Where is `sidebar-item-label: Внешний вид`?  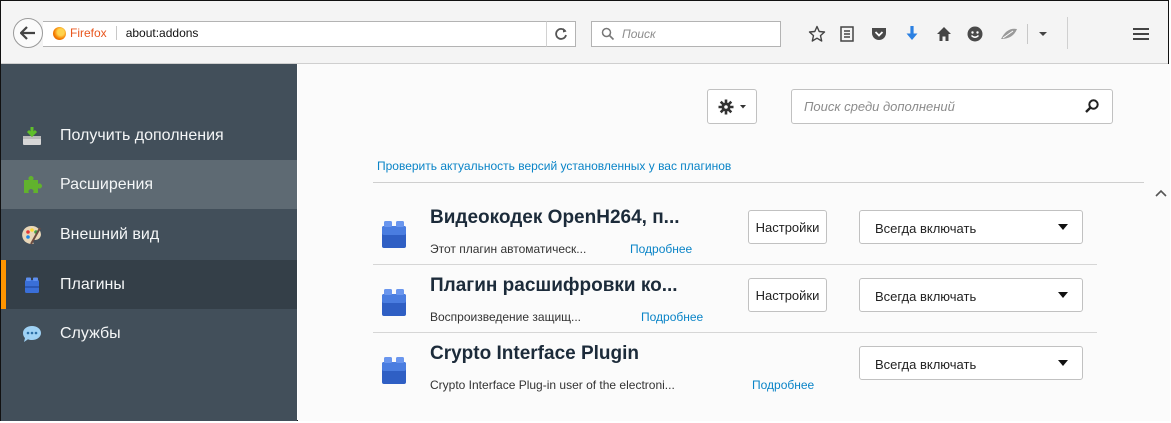 sidebar-item-label: Внешний вид is located at coordinates (110, 234).